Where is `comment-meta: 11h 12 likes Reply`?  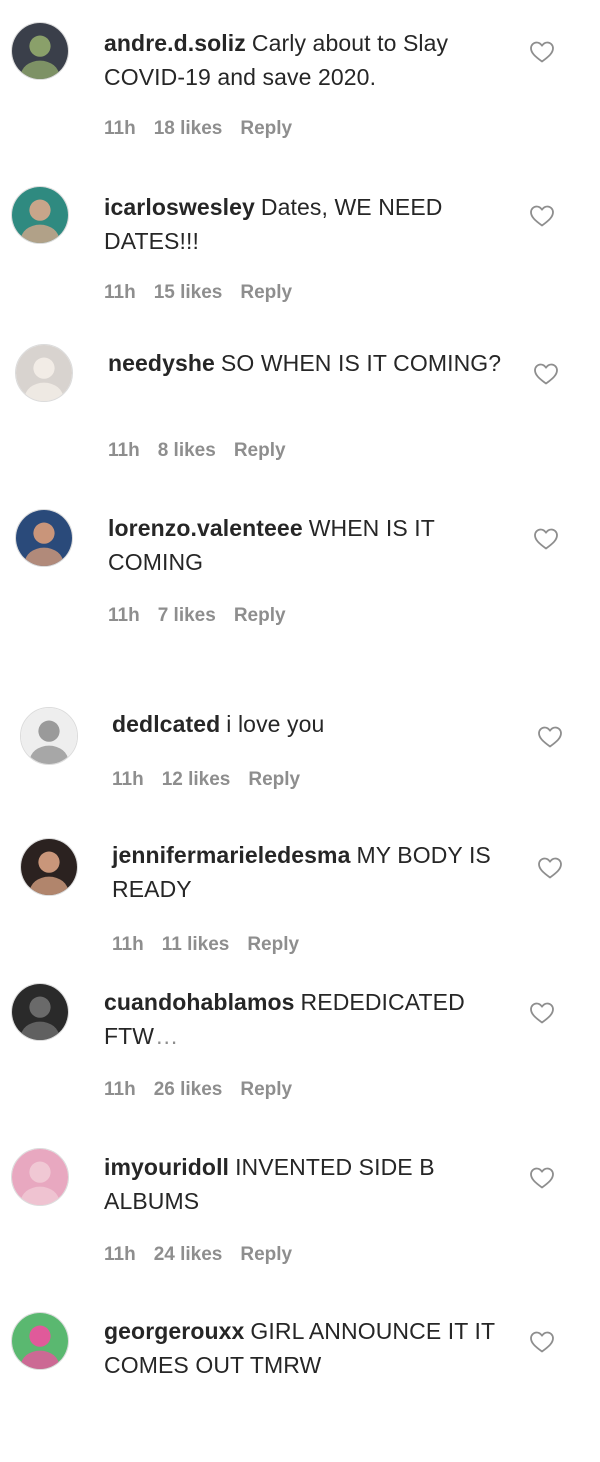
comment-meta: 11h 12 likes Reply is located at coordinates (215, 780).